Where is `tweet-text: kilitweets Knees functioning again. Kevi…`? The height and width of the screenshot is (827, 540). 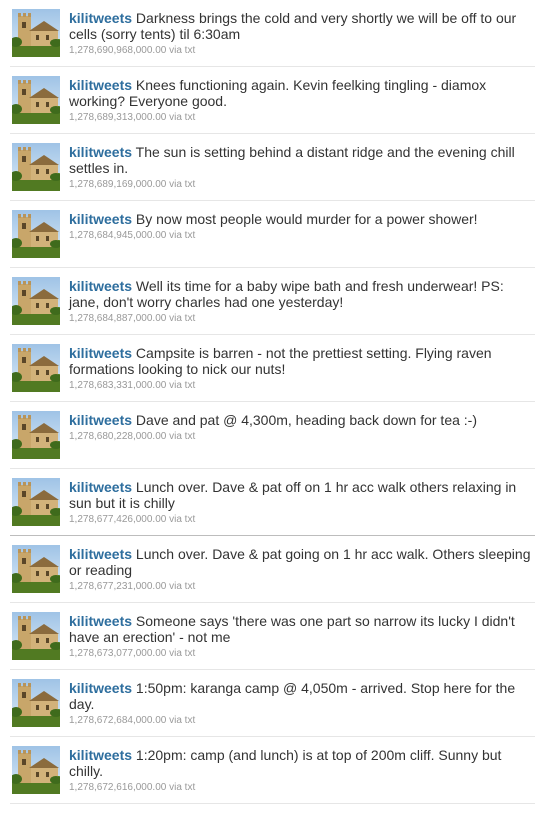 tweet-text: kilitweets Knees functioning again. Kevi… is located at coordinates (302, 93).